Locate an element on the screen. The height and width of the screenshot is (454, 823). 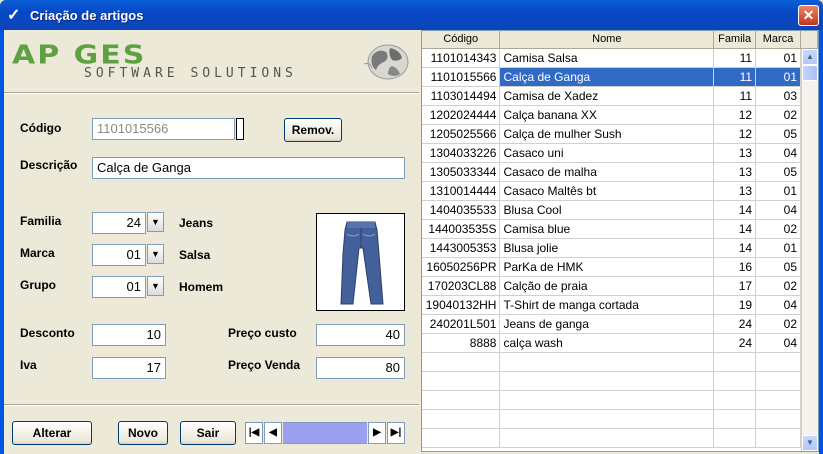
table-row: 1202024444 Calça banana XX 12 02 is located at coordinates (620, 115).